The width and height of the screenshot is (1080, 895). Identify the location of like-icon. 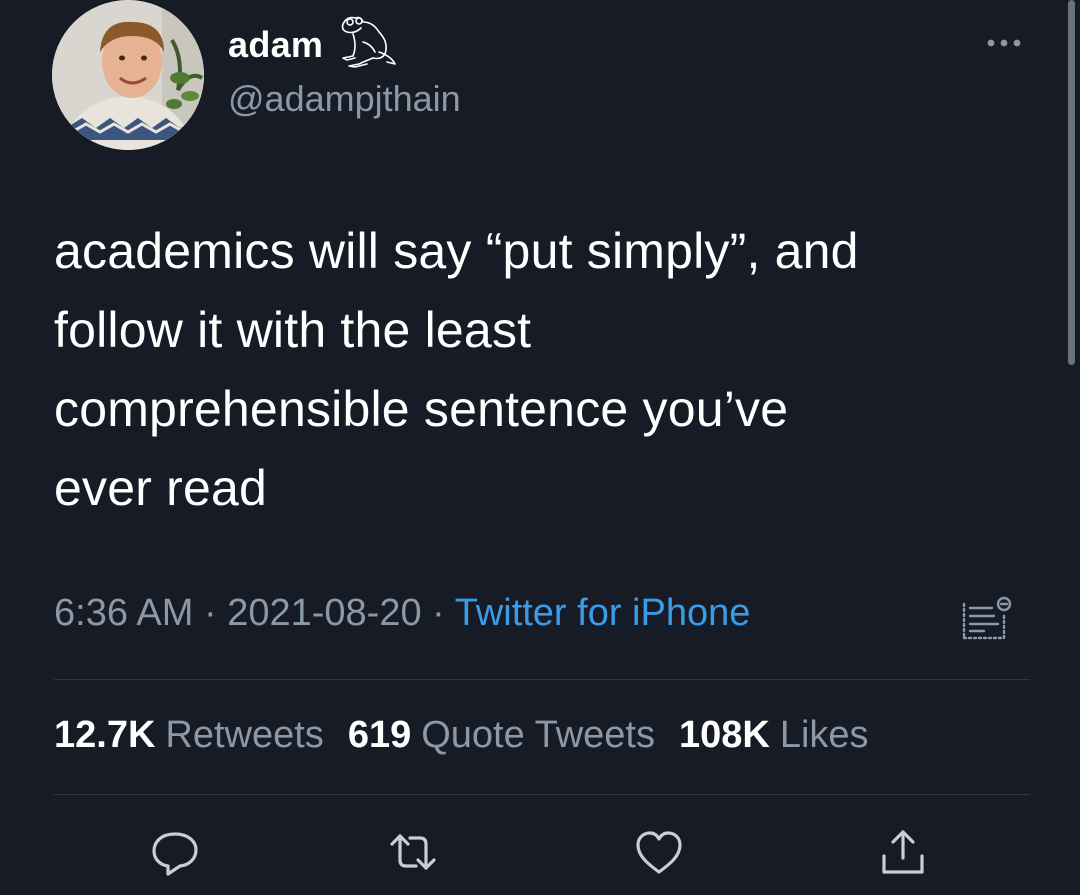
(659, 852).